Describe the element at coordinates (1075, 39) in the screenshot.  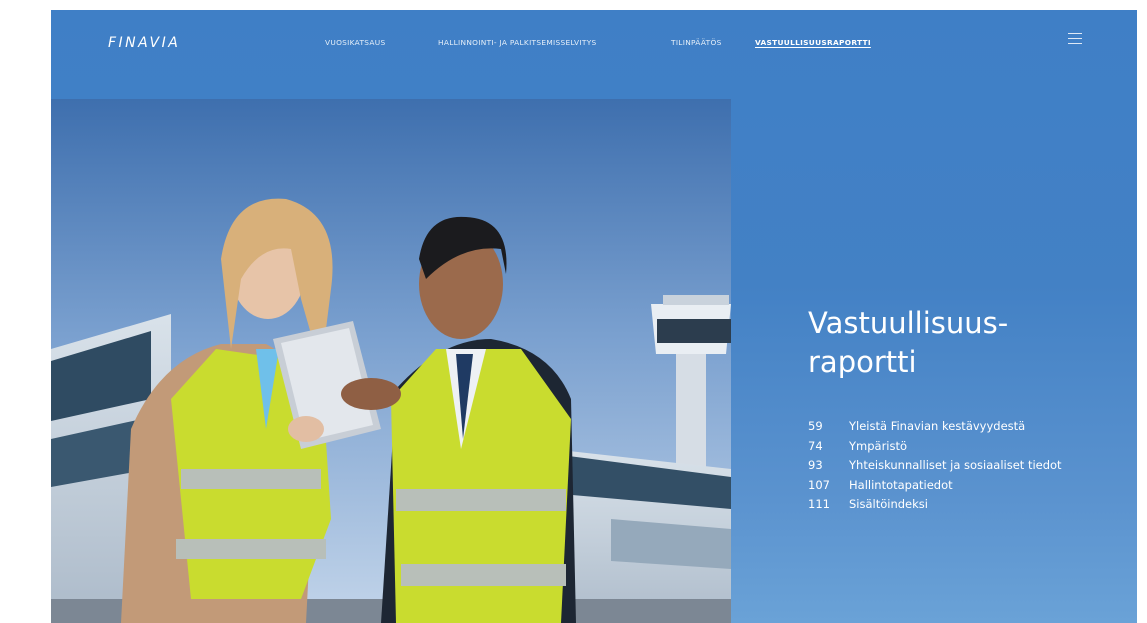
I see `hamburger-menu-icon` at that location.